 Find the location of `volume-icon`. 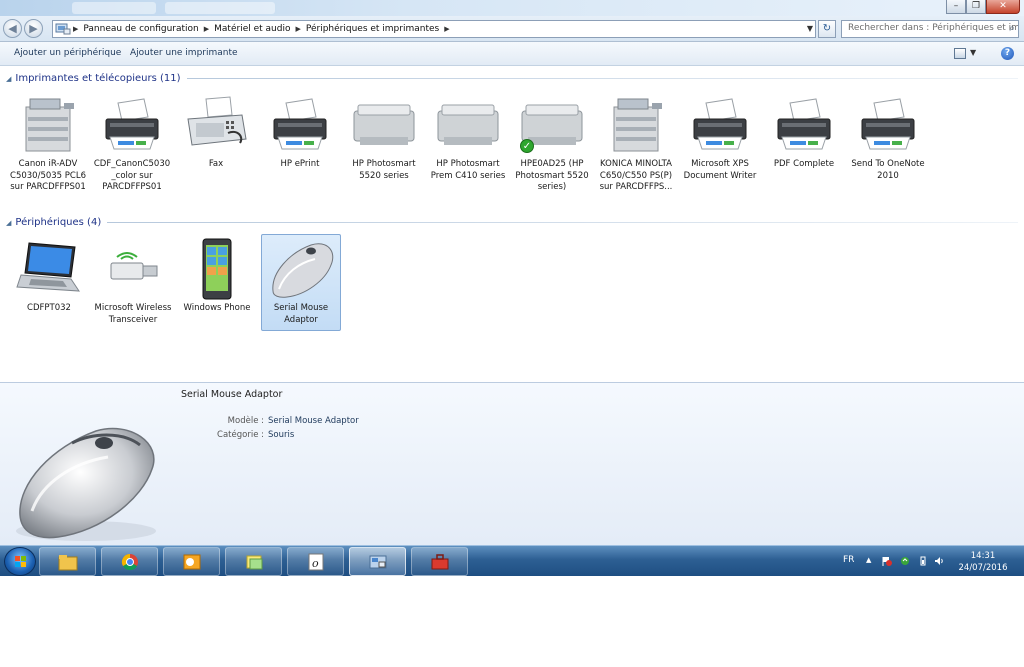

volume-icon is located at coordinates (939, 561).